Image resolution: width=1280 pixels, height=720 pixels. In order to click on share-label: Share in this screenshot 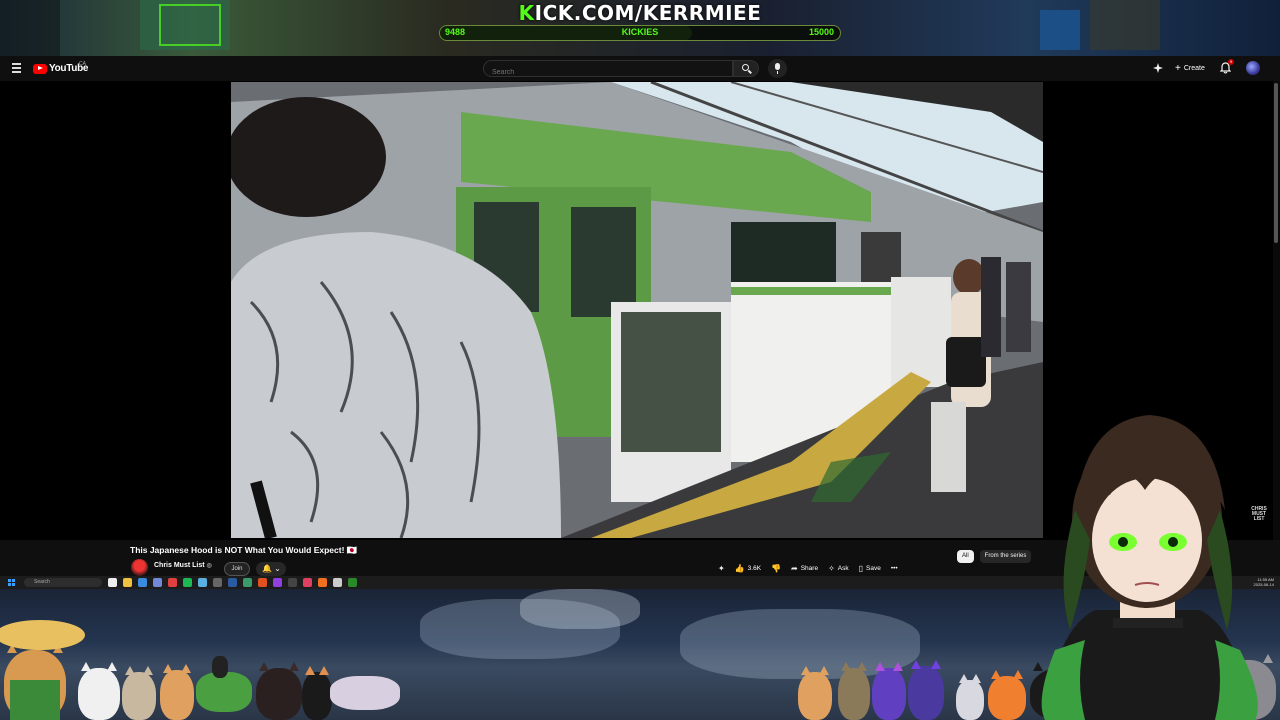, I will do `click(809, 568)`.